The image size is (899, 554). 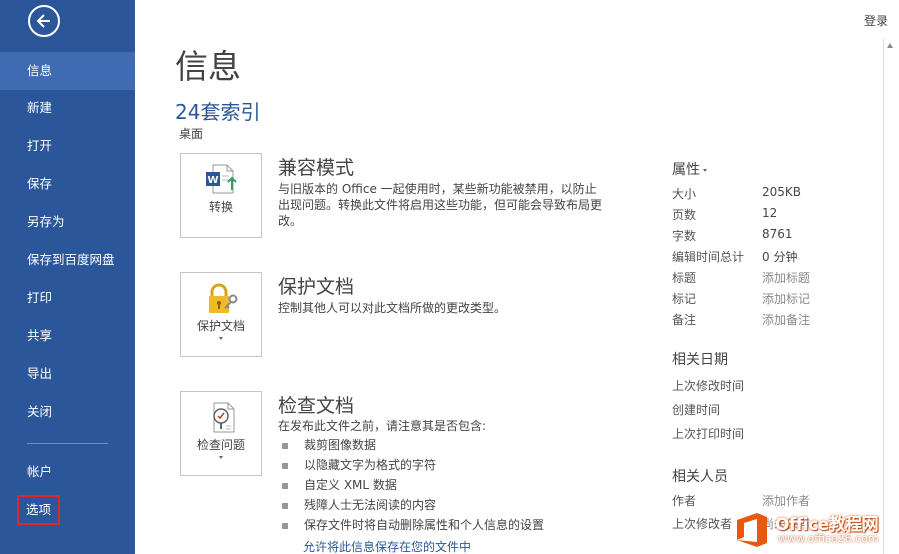 What do you see at coordinates (876, 20) in the screenshot?
I see `sign-in-link: 登录` at bounding box center [876, 20].